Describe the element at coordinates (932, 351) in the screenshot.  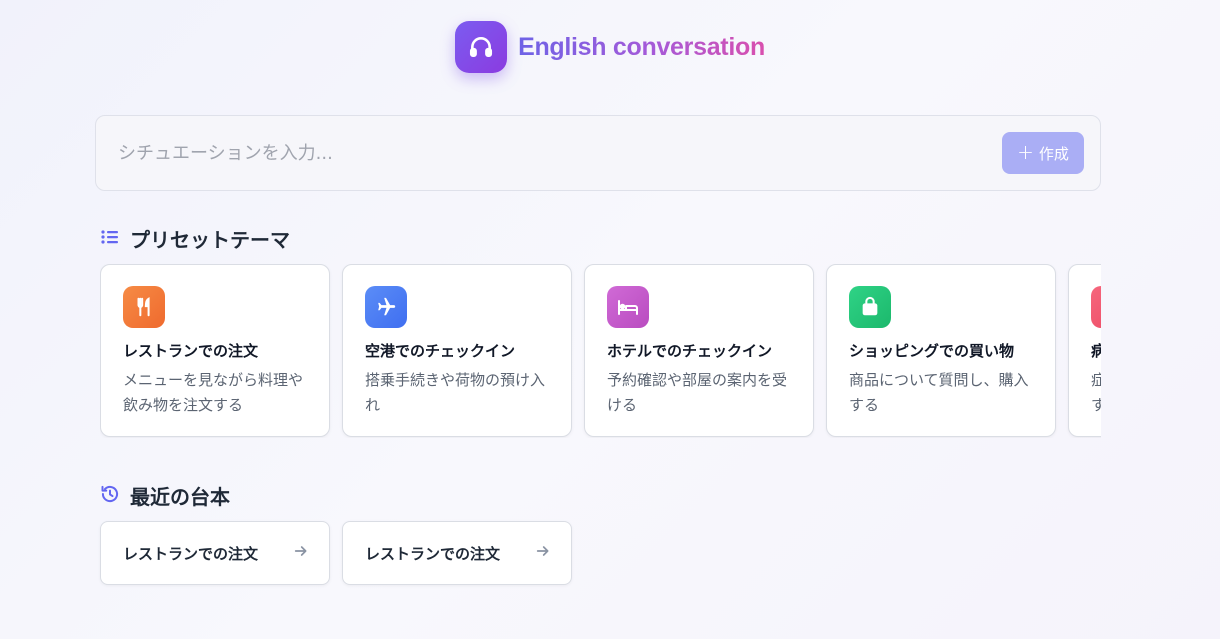
I see `card-title: ショッピングでの買い物` at that location.